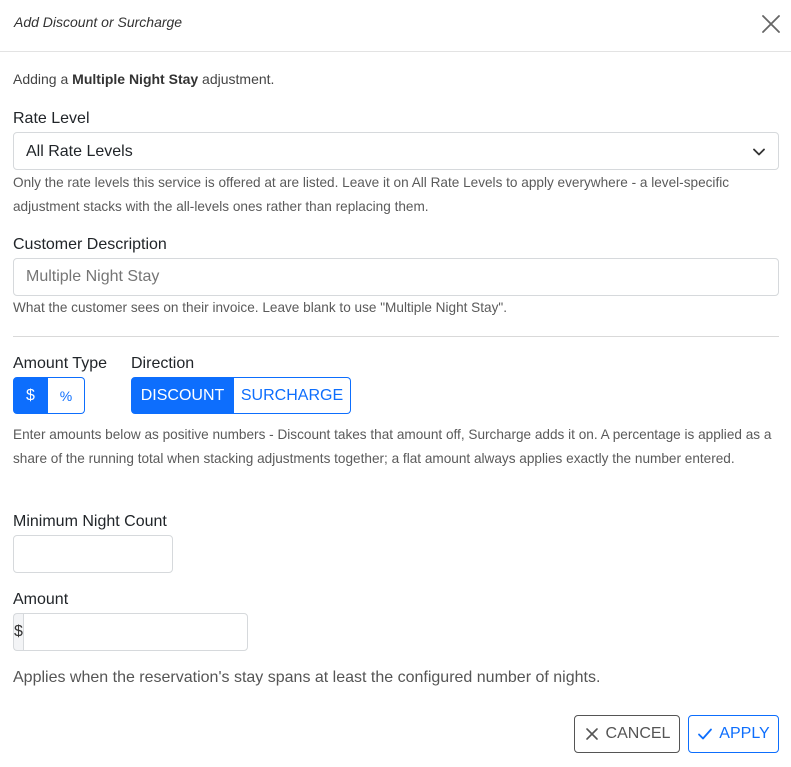 This screenshot has height=767, width=791. Describe the element at coordinates (396, 277) in the screenshot. I see `customer-description-input` at that location.